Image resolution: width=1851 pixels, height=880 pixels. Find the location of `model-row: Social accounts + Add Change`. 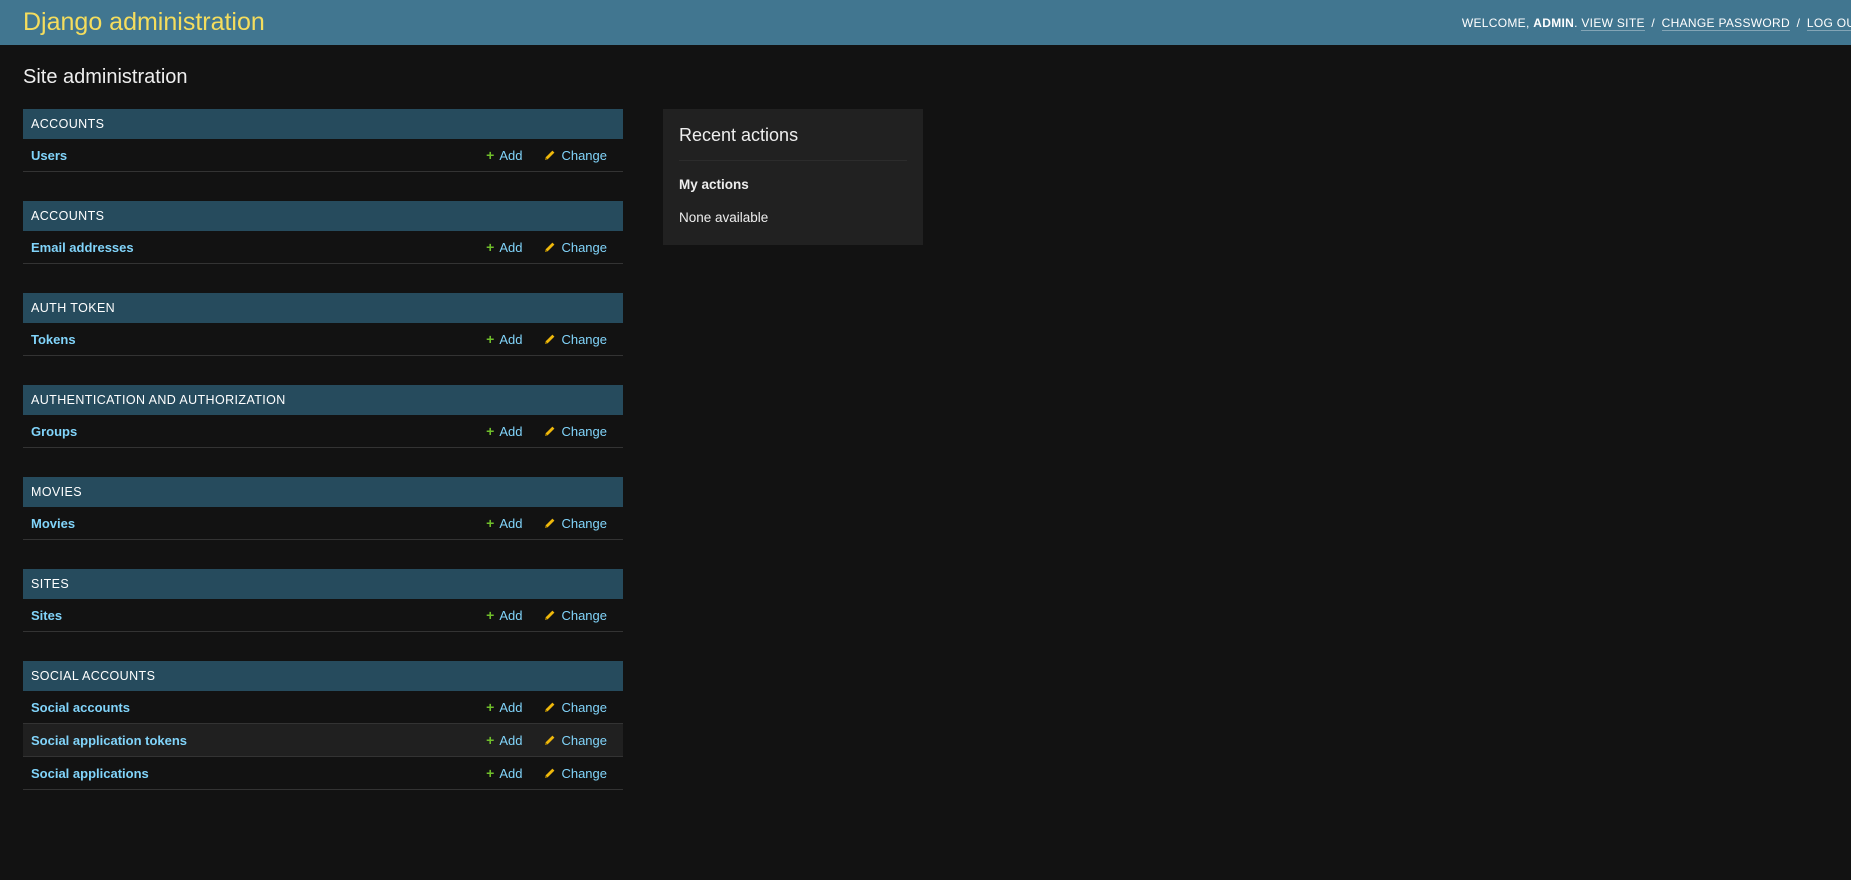

model-row: Social accounts + Add Change is located at coordinates (323, 707).